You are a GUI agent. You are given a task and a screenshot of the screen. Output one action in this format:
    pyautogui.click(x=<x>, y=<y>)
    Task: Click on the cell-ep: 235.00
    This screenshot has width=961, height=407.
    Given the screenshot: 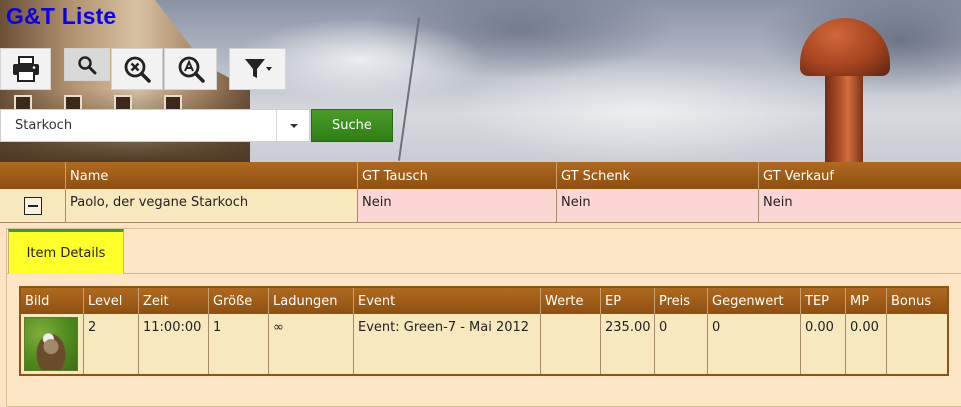 What is the action you would take?
    pyautogui.click(x=627, y=344)
    